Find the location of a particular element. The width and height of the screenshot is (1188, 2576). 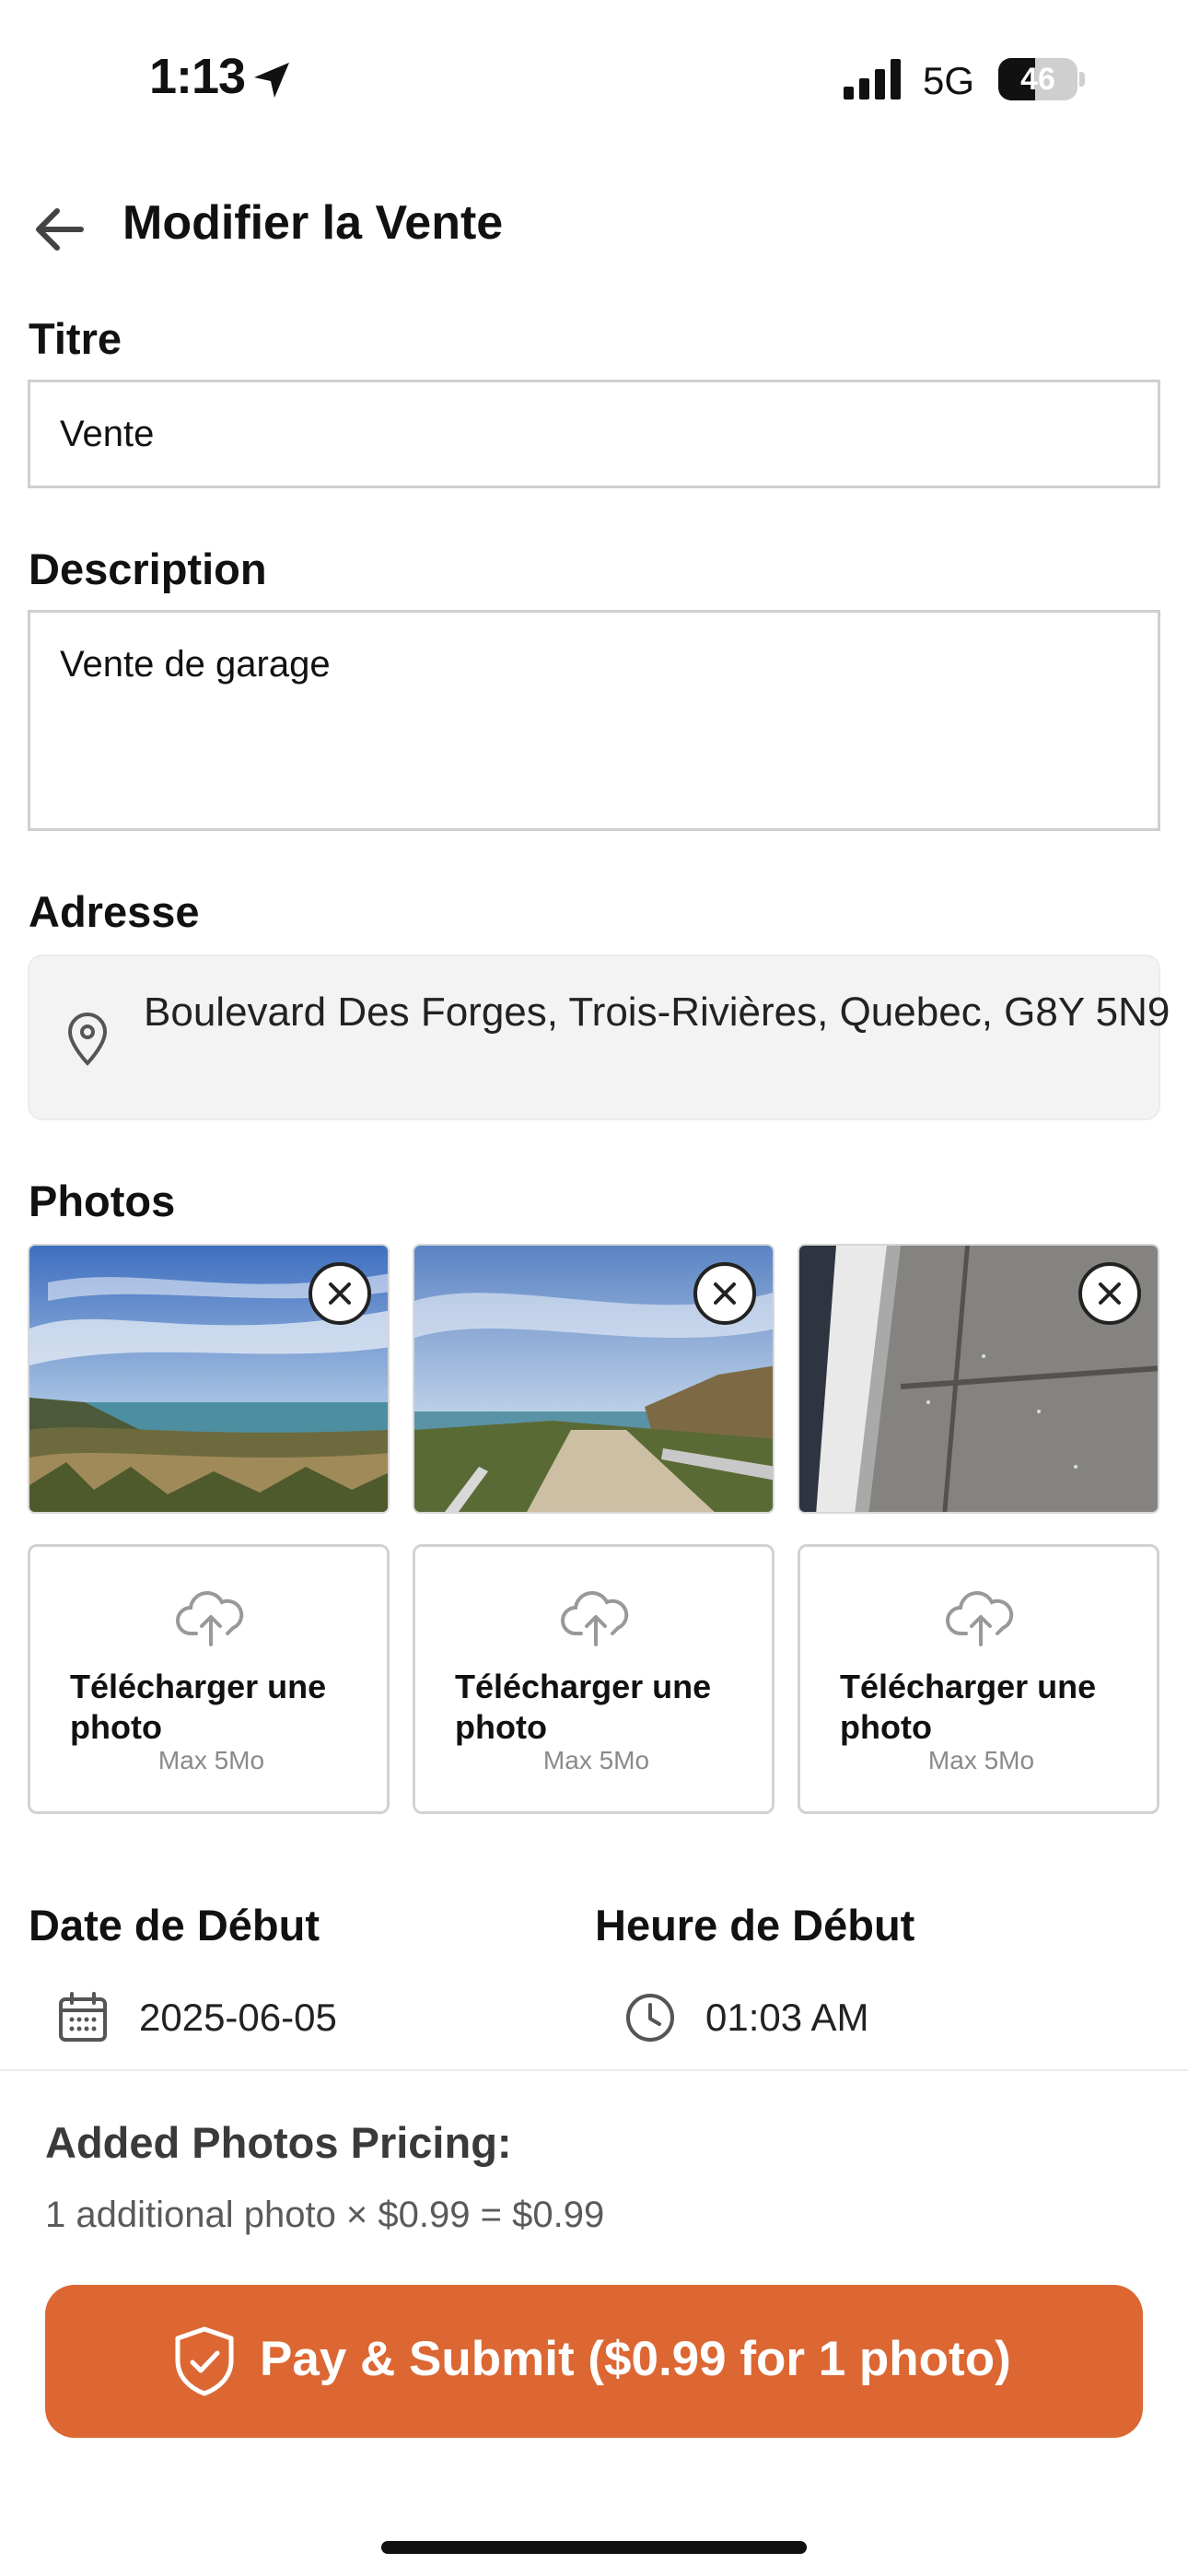

upload-photo-slot-2: Télécharger une photo Max 5Mo is located at coordinates (594, 1679).